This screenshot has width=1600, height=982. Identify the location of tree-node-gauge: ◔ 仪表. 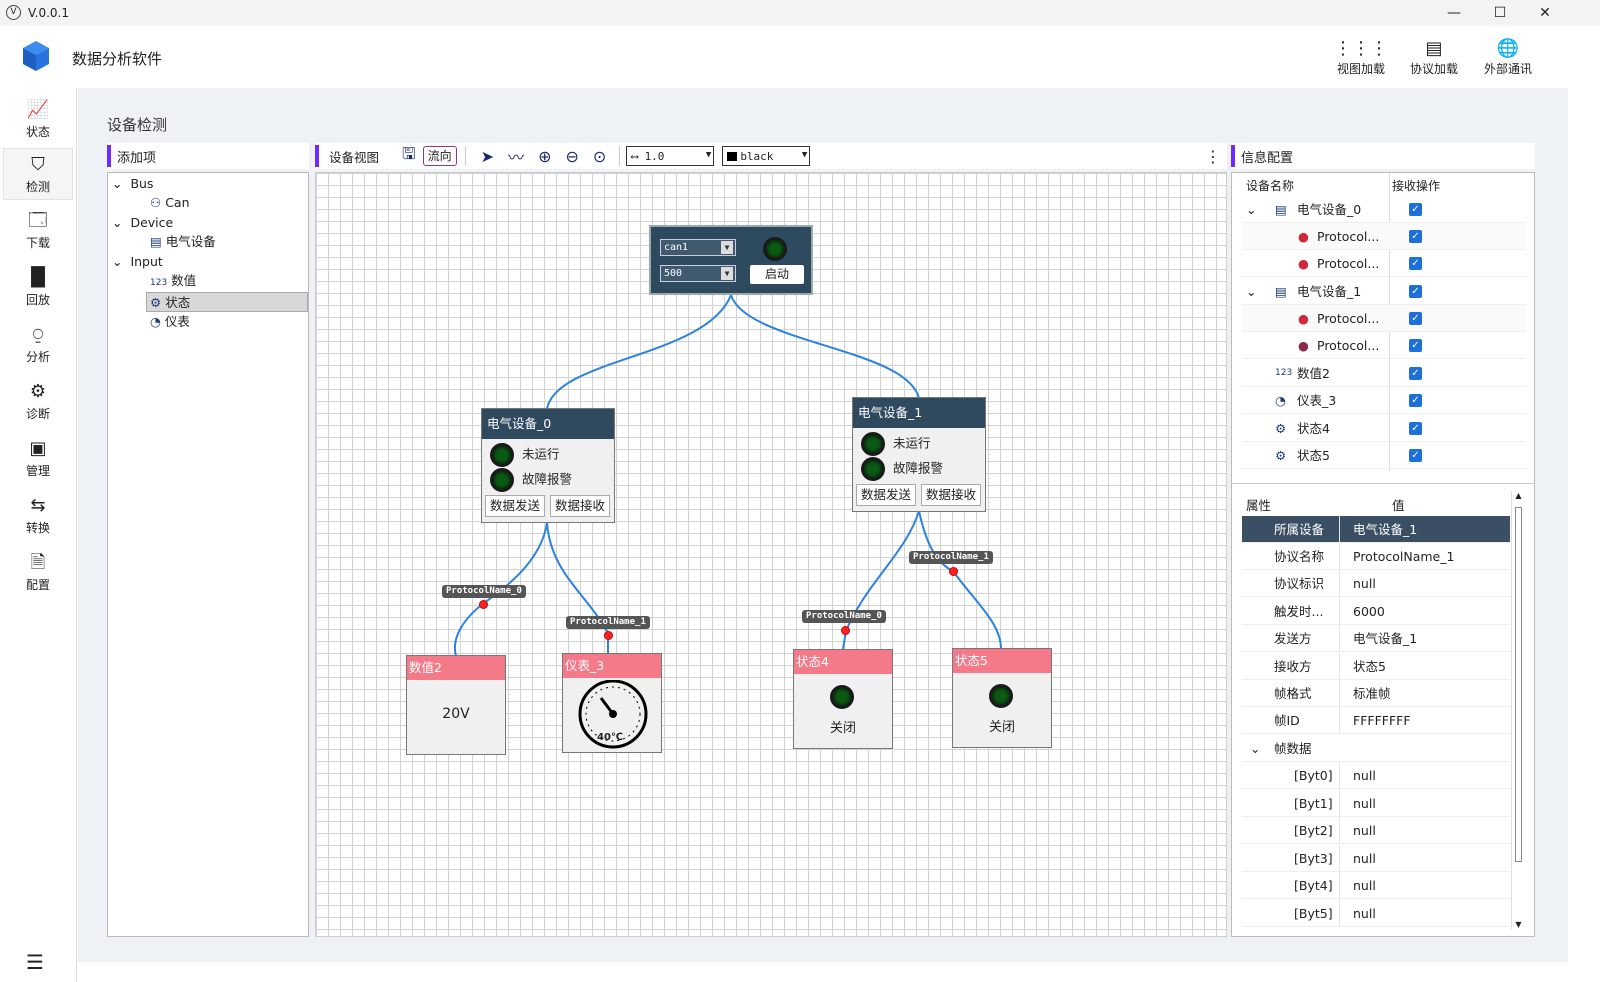
(170, 322).